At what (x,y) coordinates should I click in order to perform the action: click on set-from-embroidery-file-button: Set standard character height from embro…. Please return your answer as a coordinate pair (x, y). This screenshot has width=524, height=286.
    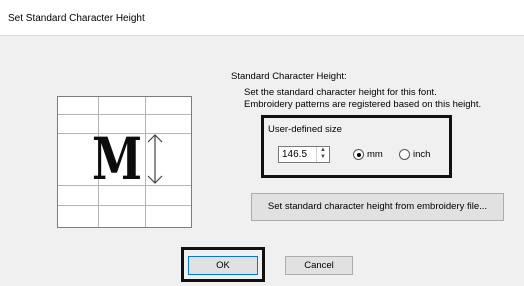
    Looking at the image, I should click on (377, 207).